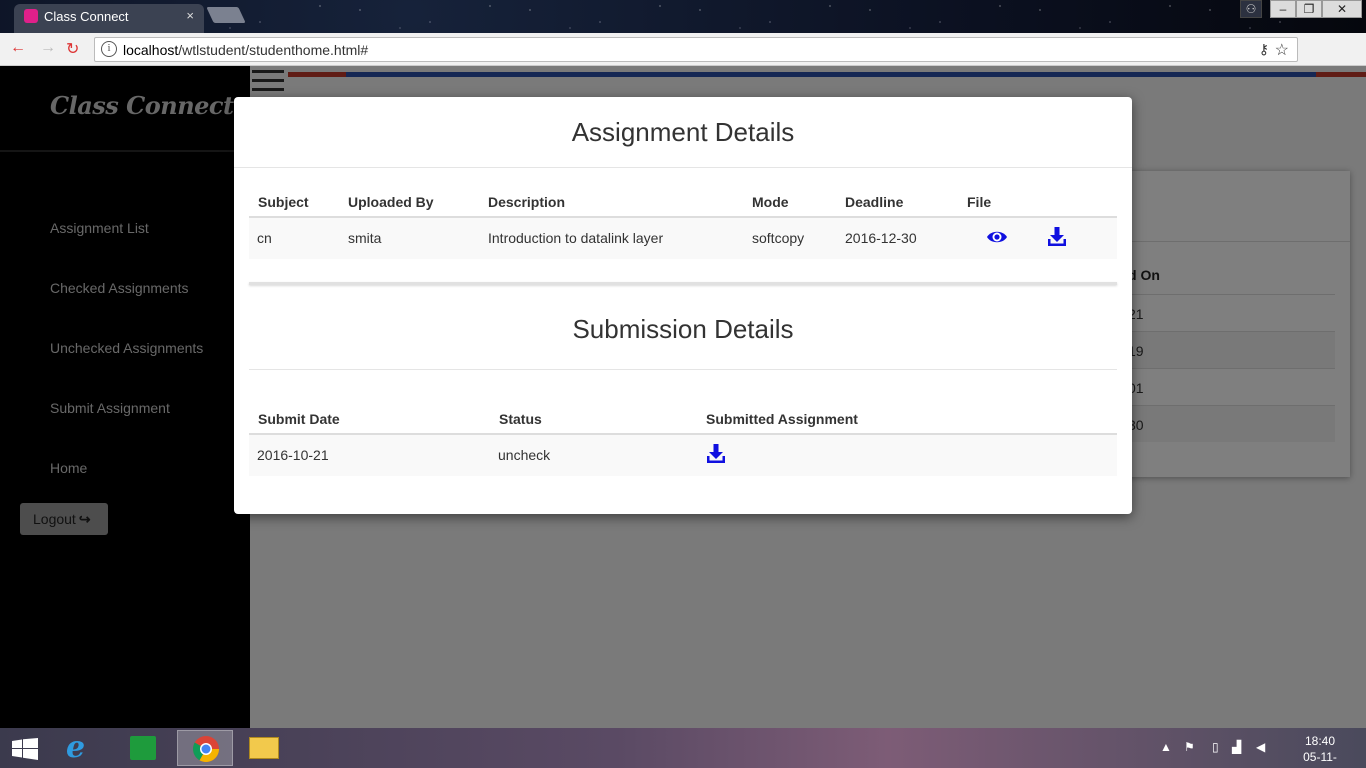  What do you see at coordinates (1320, 741) in the screenshot?
I see `clock-time: 18:40` at bounding box center [1320, 741].